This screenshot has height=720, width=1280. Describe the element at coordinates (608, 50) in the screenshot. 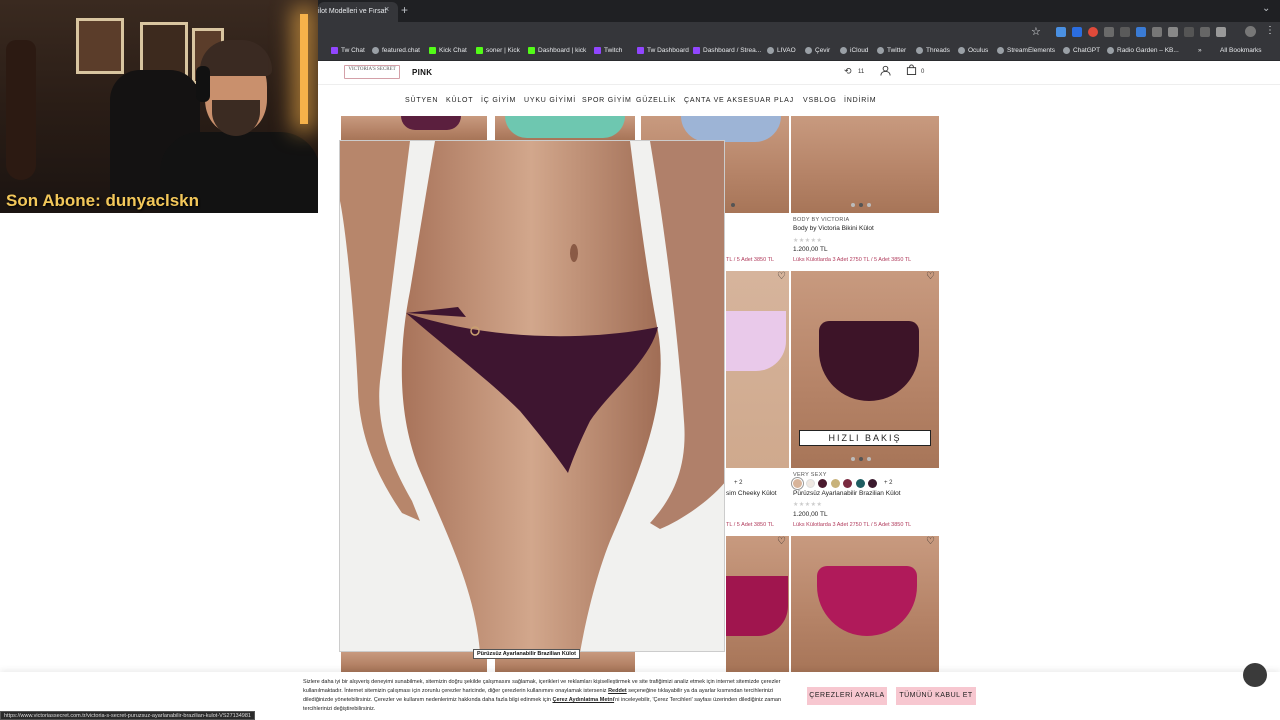

I see `bookmark-item: Twitch` at that location.